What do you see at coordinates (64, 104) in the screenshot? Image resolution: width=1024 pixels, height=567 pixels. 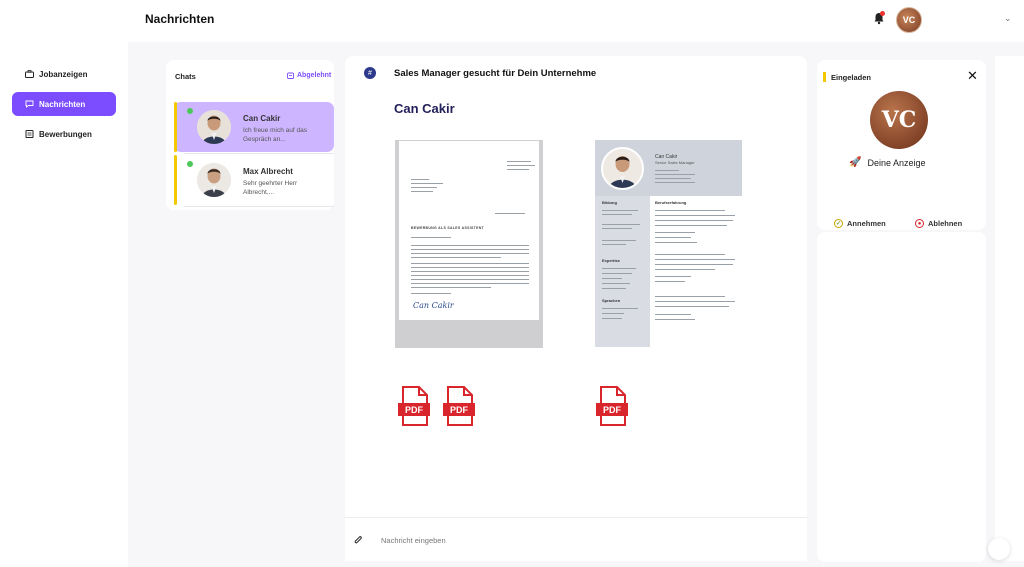 I see `sidebar-item-nachrichten: Nachrichten` at bounding box center [64, 104].